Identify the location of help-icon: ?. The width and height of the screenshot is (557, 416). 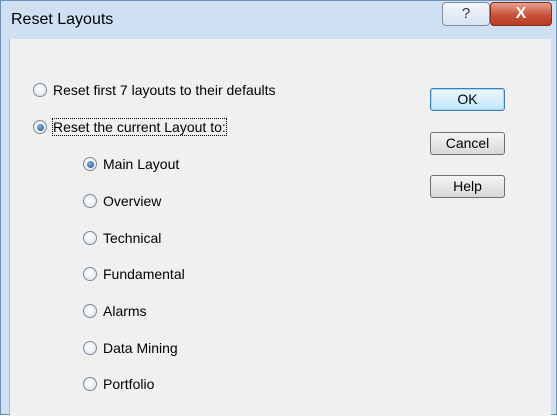
(466, 14).